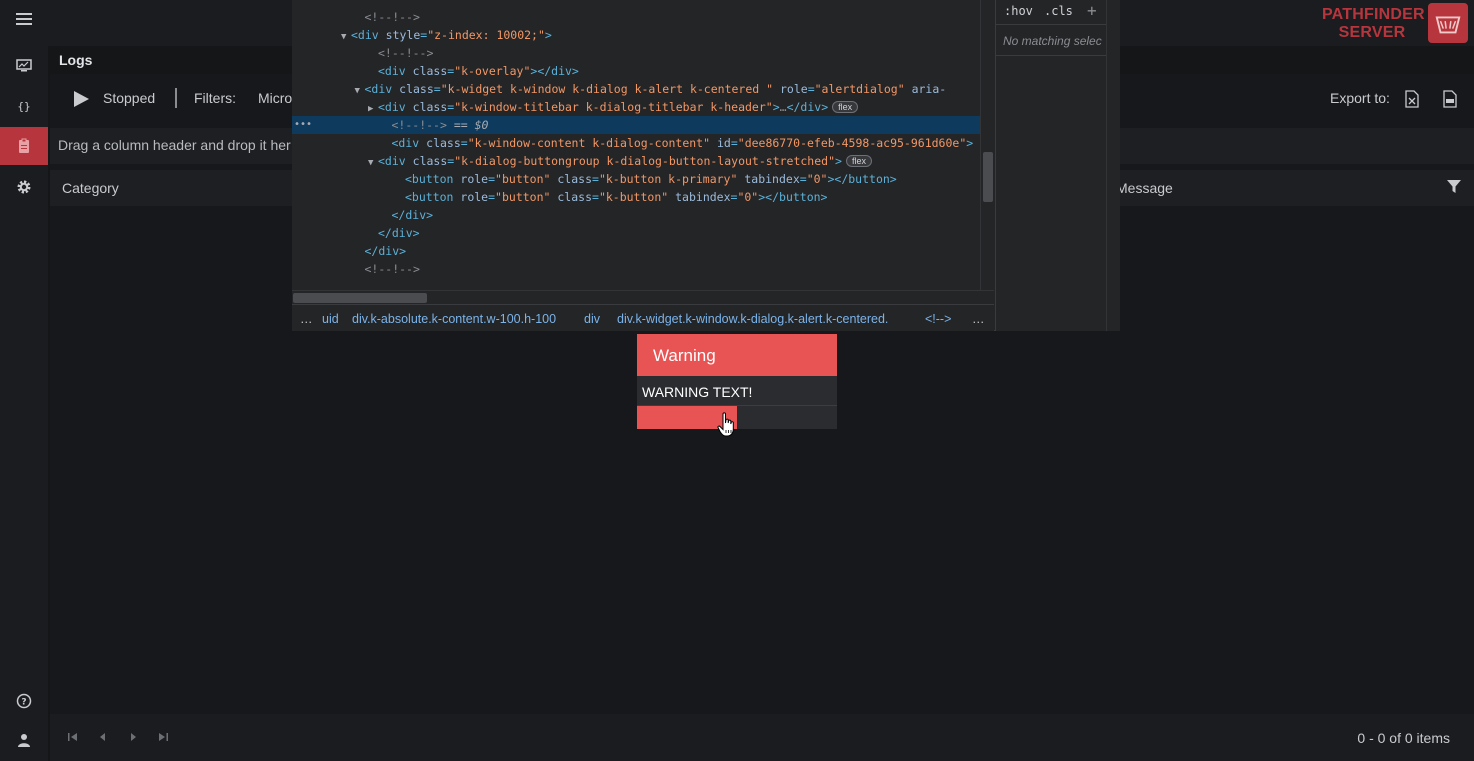 This screenshot has width=1474, height=761. Describe the element at coordinates (1018, 11) in the screenshot. I see `hov-toggle: :hov` at that location.